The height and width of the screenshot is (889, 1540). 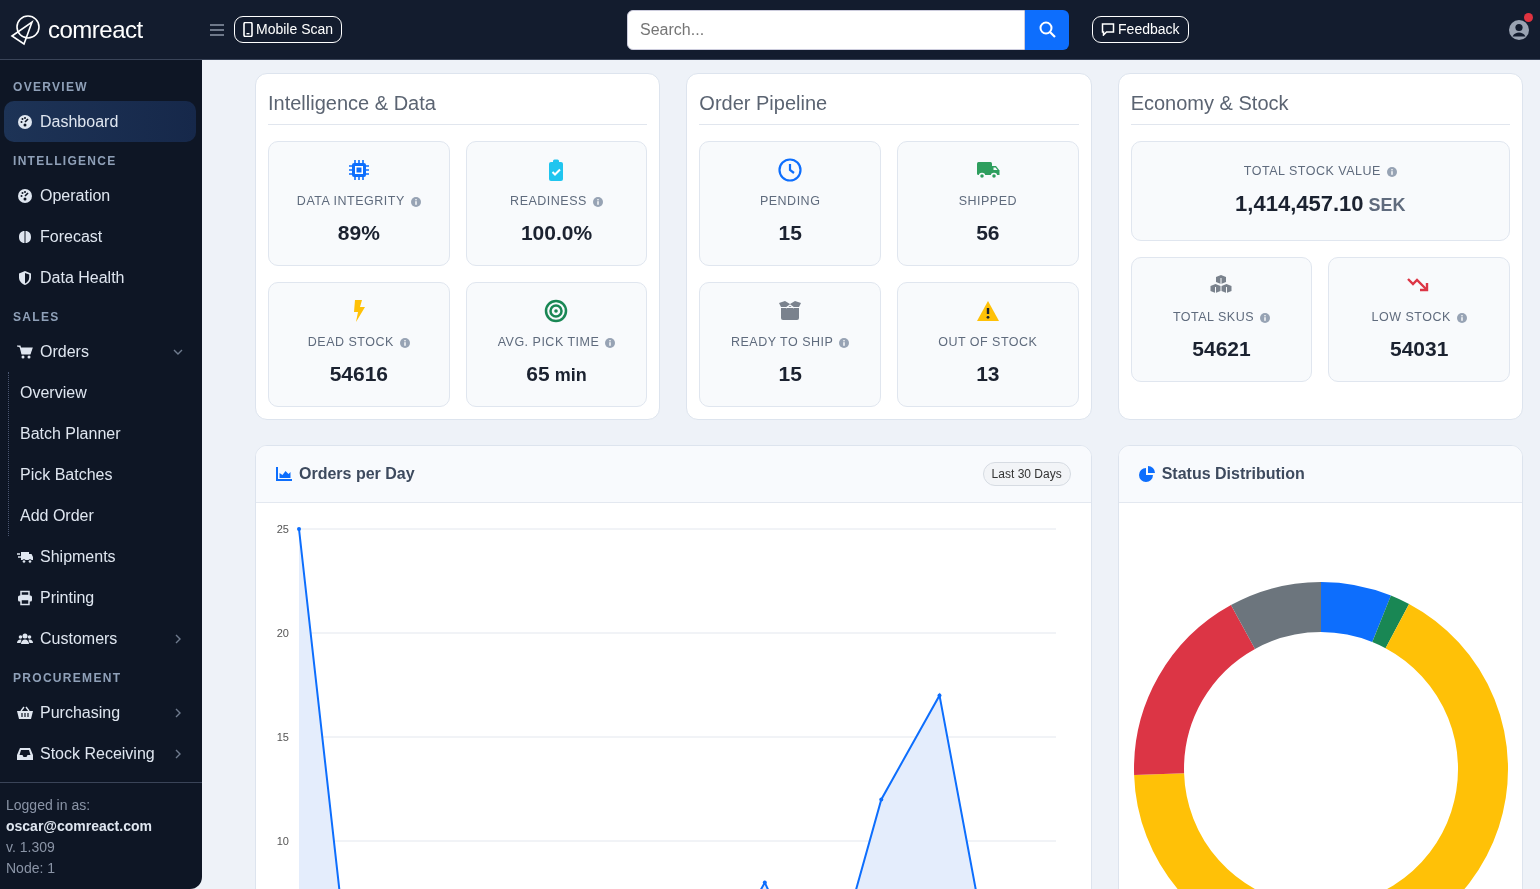 What do you see at coordinates (65, 161) in the screenshot?
I see `section-title: INTELLIGENCE` at bounding box center [65, 161].